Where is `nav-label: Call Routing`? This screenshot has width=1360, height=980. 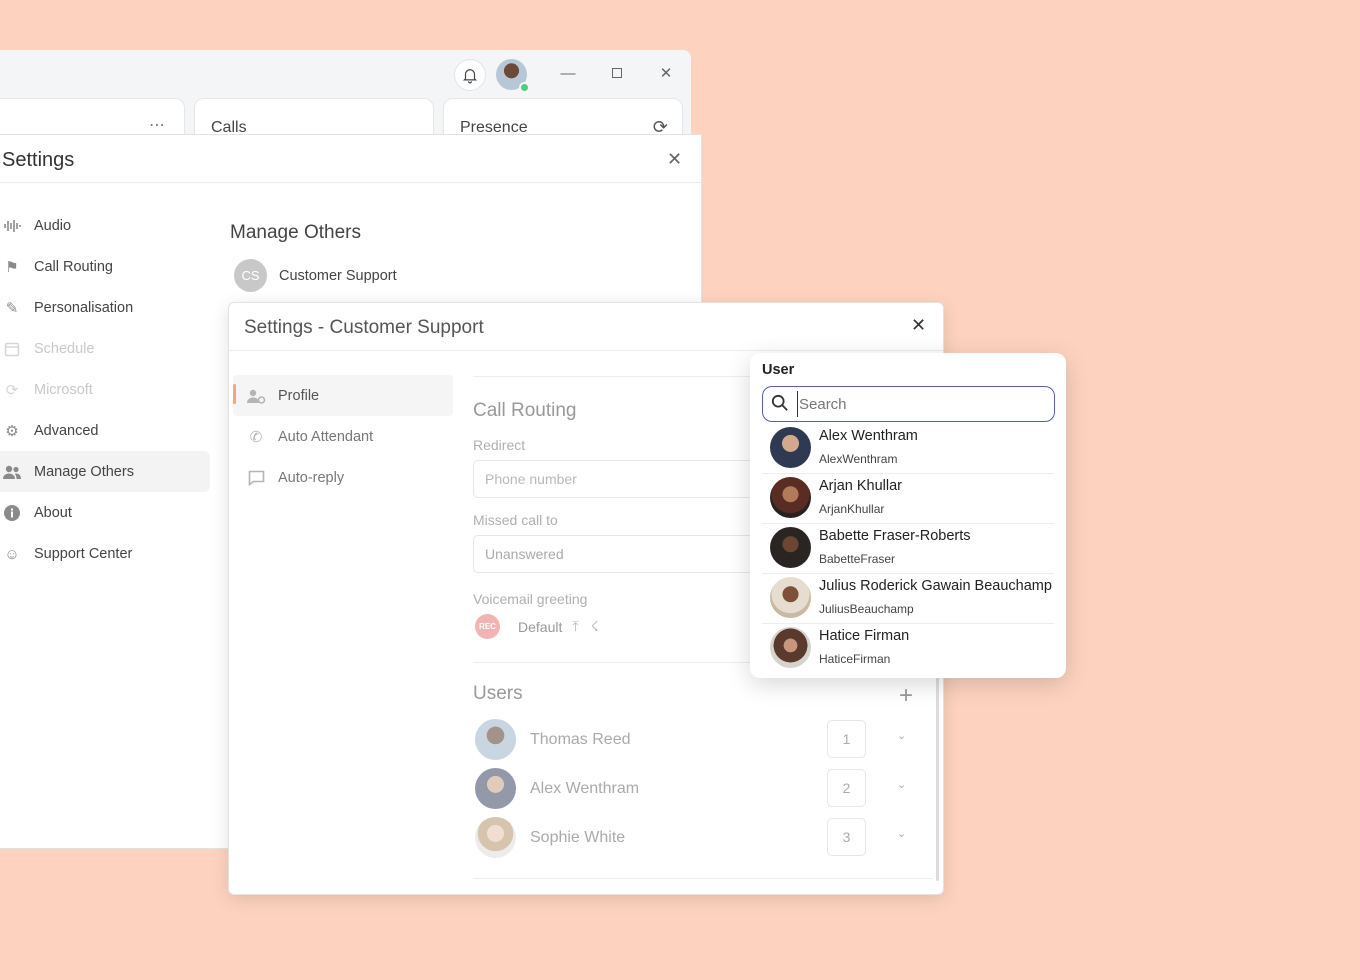 nav-label: Call Routing is located at coordinates (73, 266).